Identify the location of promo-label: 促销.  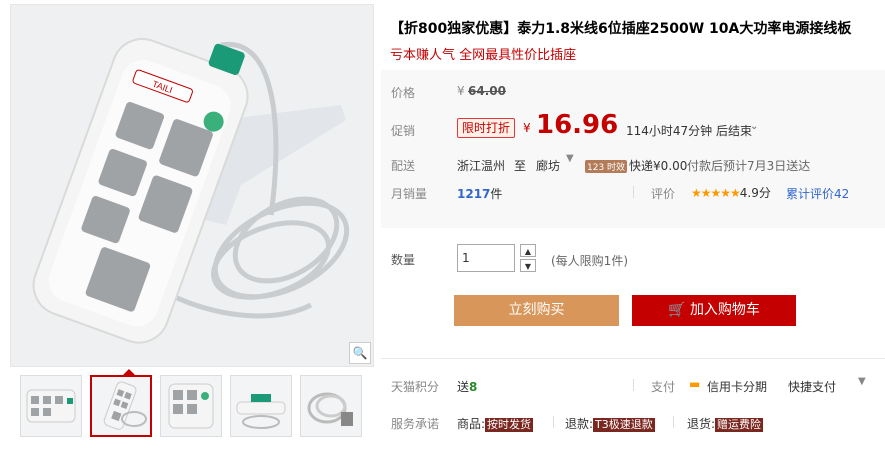
(403, 131).